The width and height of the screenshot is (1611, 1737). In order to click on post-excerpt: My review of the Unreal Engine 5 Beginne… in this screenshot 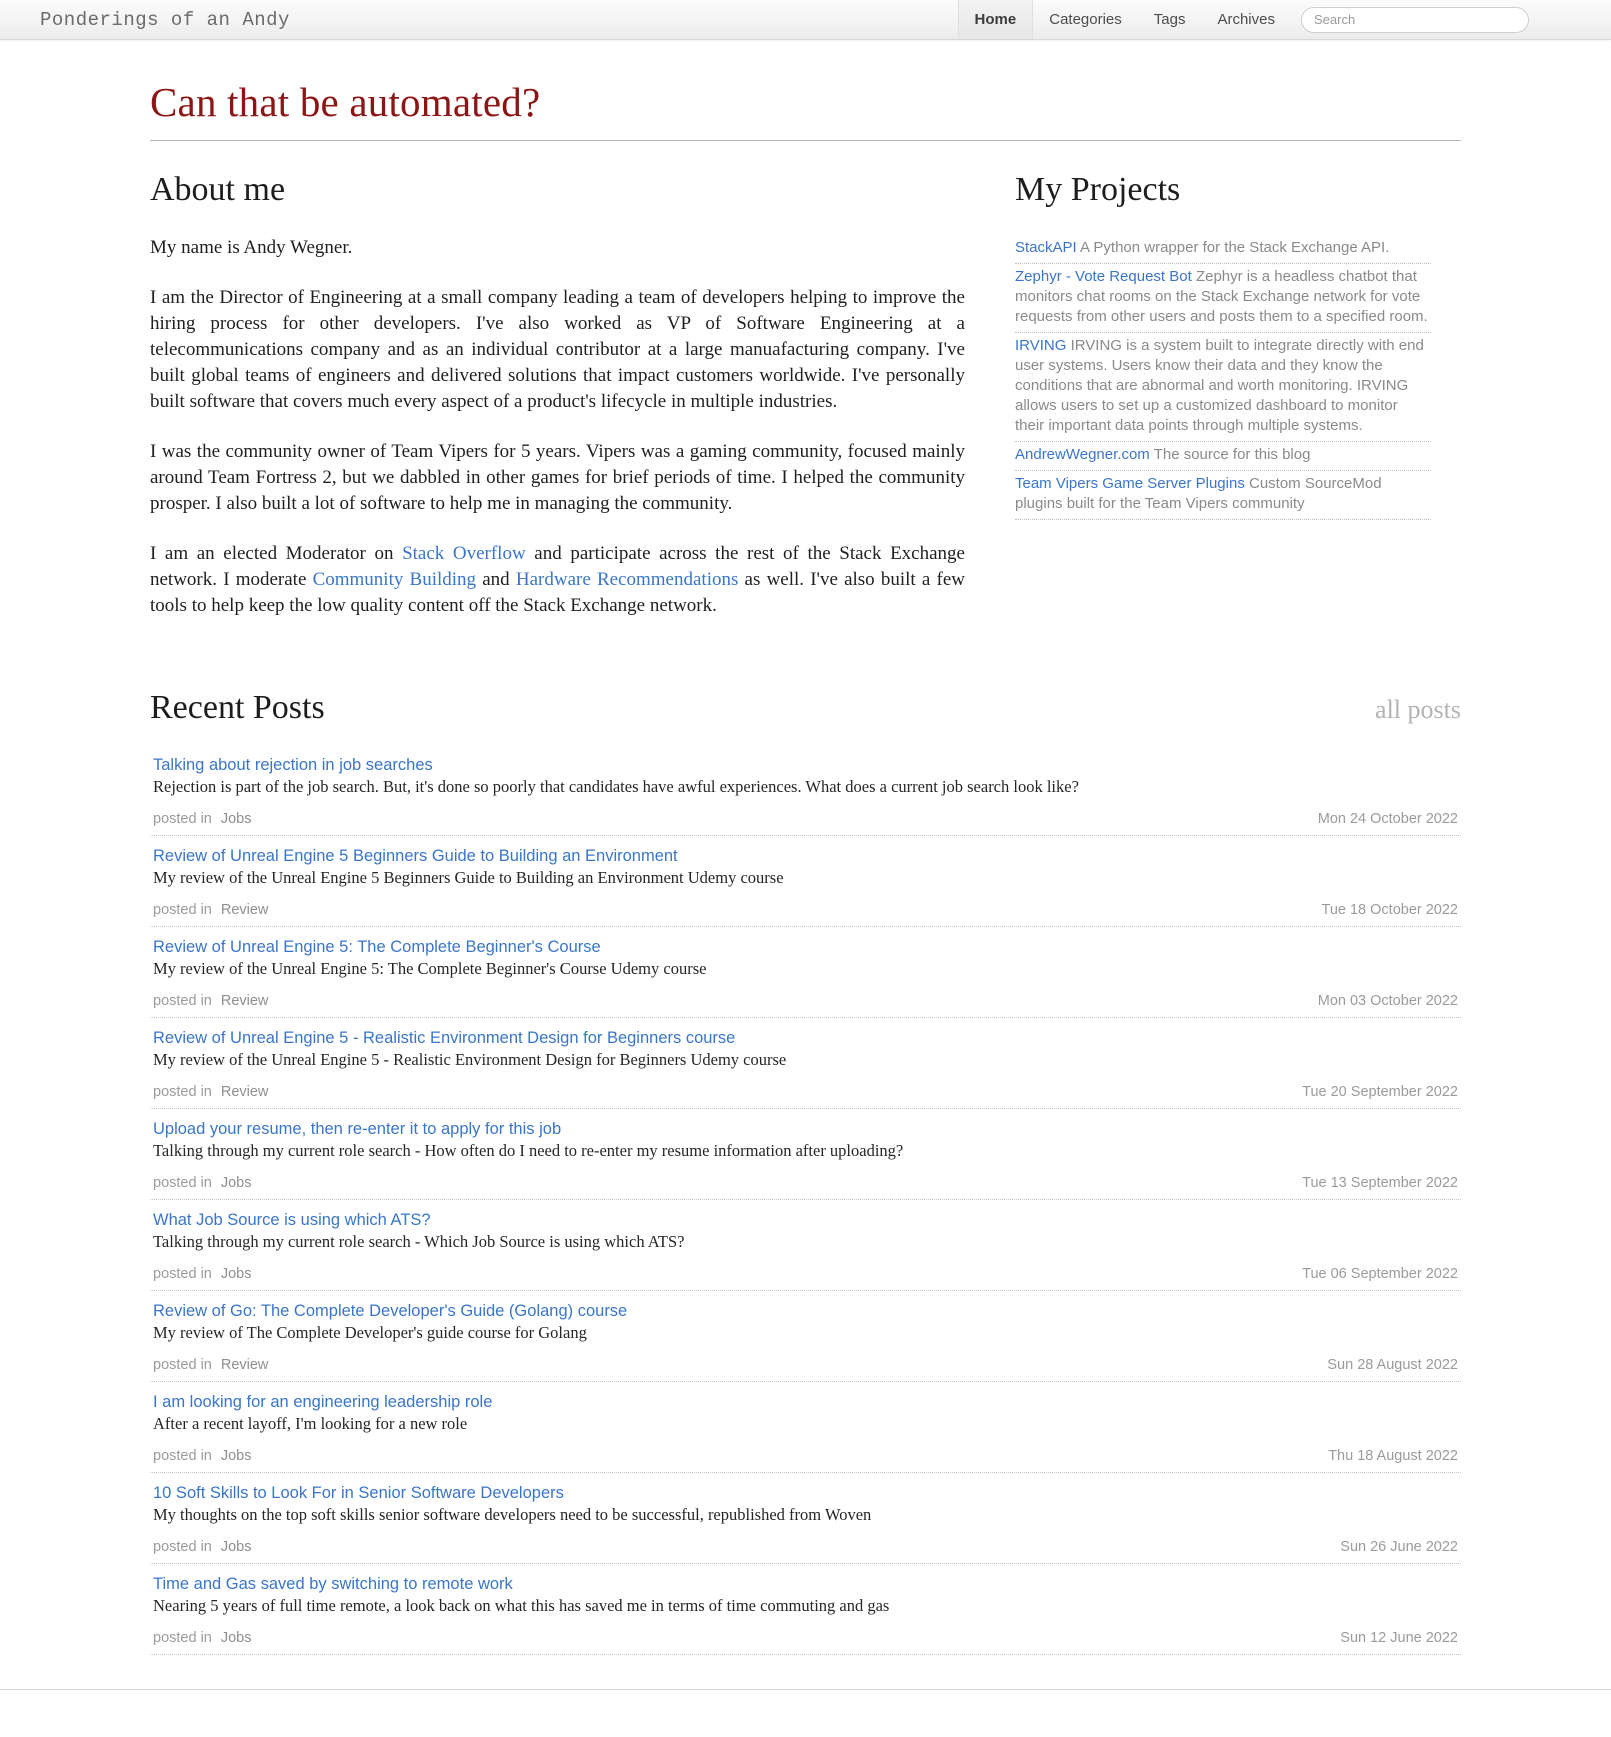, I will do `click(468, 877)`.